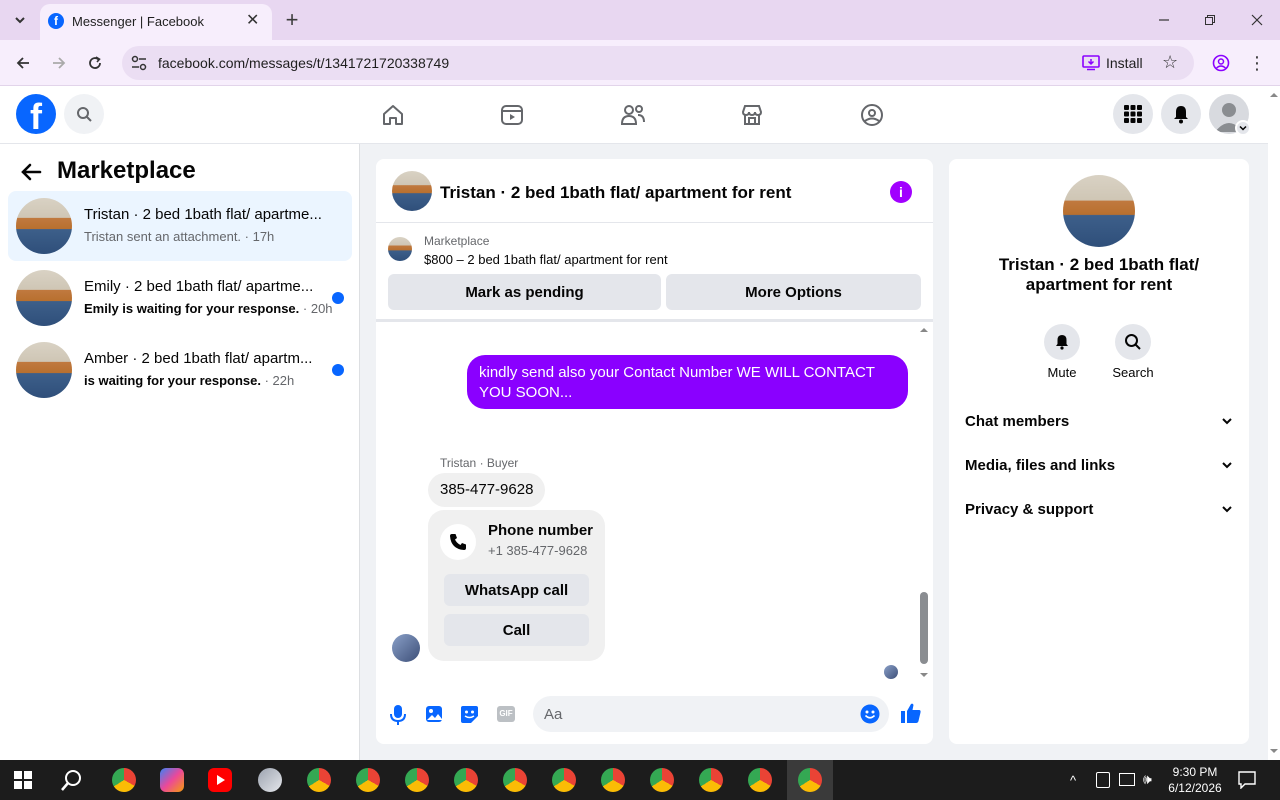 Image resolution: width=1280 pixels, height=800 pixels. What do you see at coordinates (72, 782) in the screenshot?
I see `taskbar-search-icon` at bounding box center [72, 782].